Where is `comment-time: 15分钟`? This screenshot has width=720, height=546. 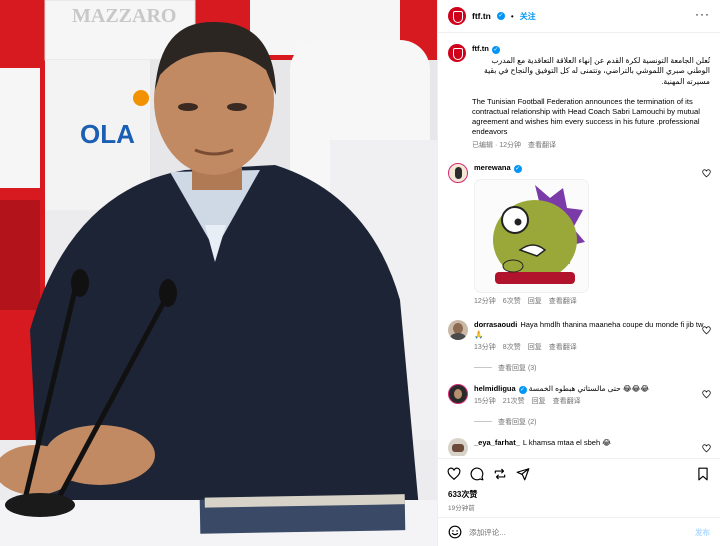
comment-time: 15分钟 is located at coordinates (485, 401).